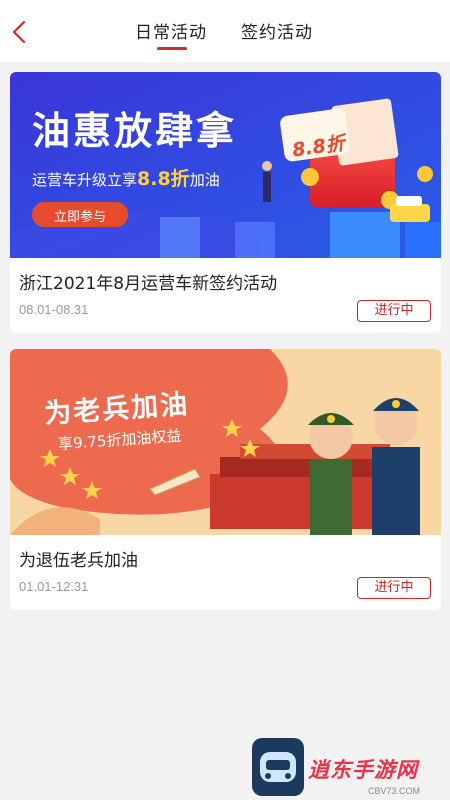 The image size is (450, 800). I want to click on join-button: 立即参与, so click(80, 215).